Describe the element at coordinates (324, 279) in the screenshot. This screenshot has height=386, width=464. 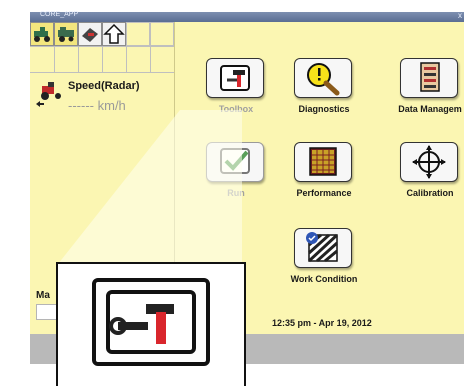
I see `app-label-work-condition: Work Condition` at that location.